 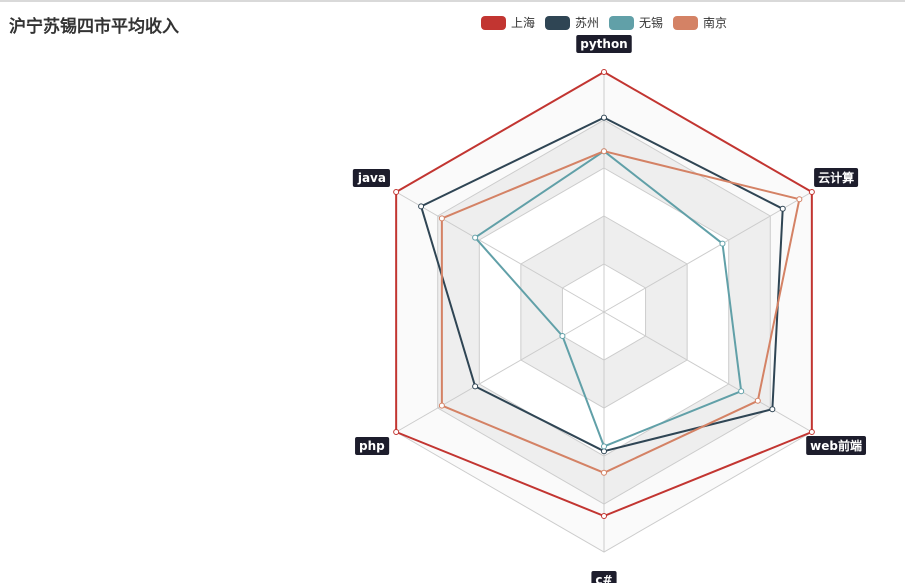 I want to click on indicator-label: php, so click(x=372, y=446).